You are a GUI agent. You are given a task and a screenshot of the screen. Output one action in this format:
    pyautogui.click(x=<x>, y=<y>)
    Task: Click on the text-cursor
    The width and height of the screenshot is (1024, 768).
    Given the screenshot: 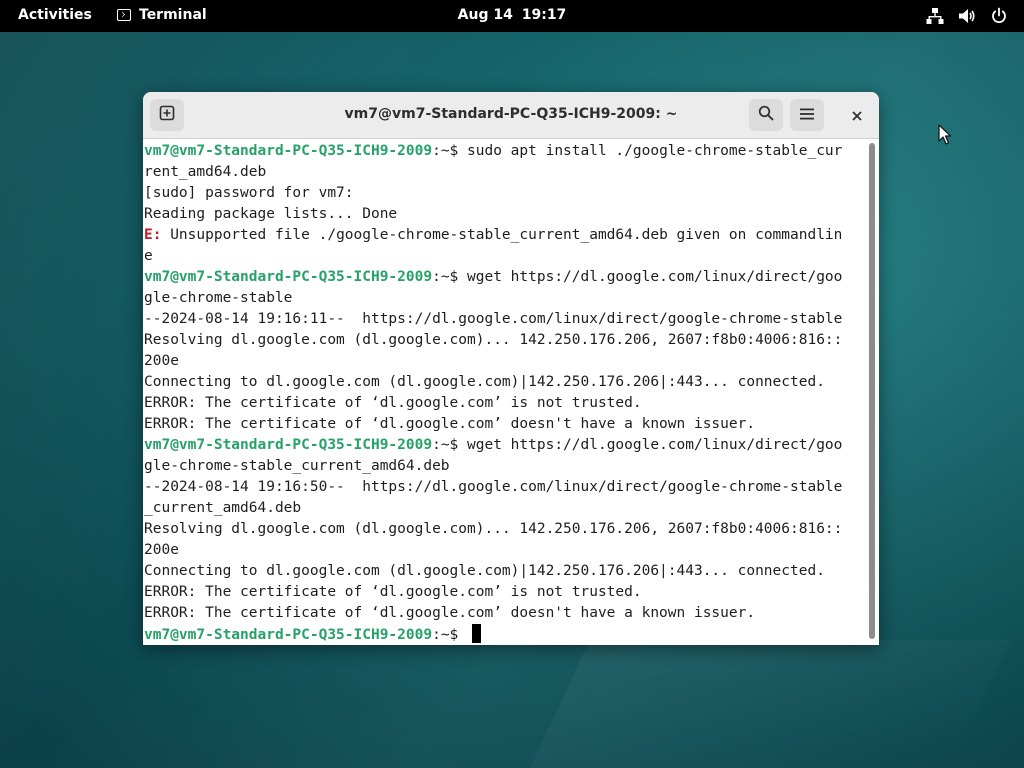 What is the action you would take?
    pyautogui.click(x=477, y=633)
    